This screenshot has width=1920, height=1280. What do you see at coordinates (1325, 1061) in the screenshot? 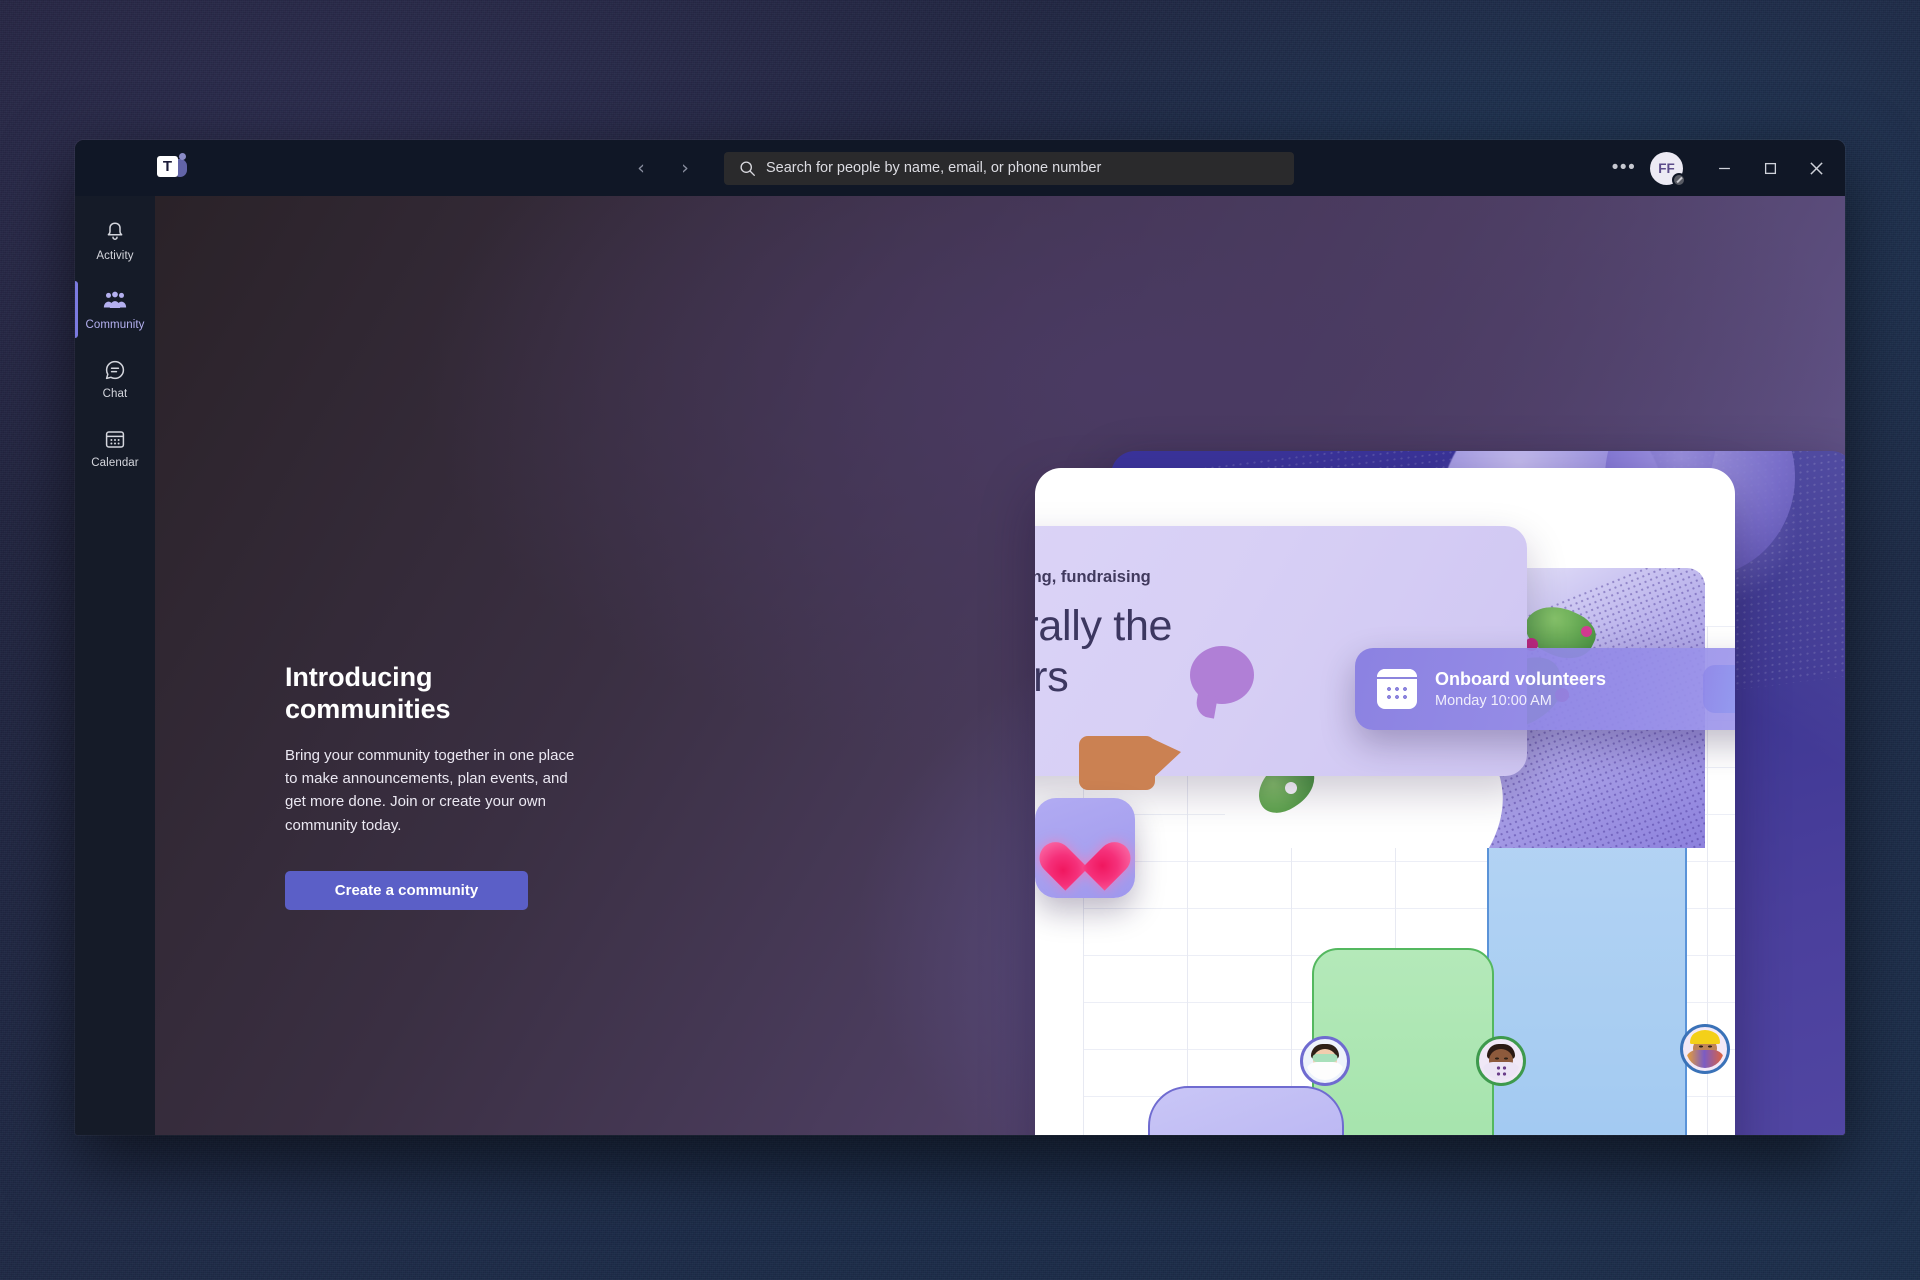
I see `scientist-avatar` at bounding box center [1325, 1061].